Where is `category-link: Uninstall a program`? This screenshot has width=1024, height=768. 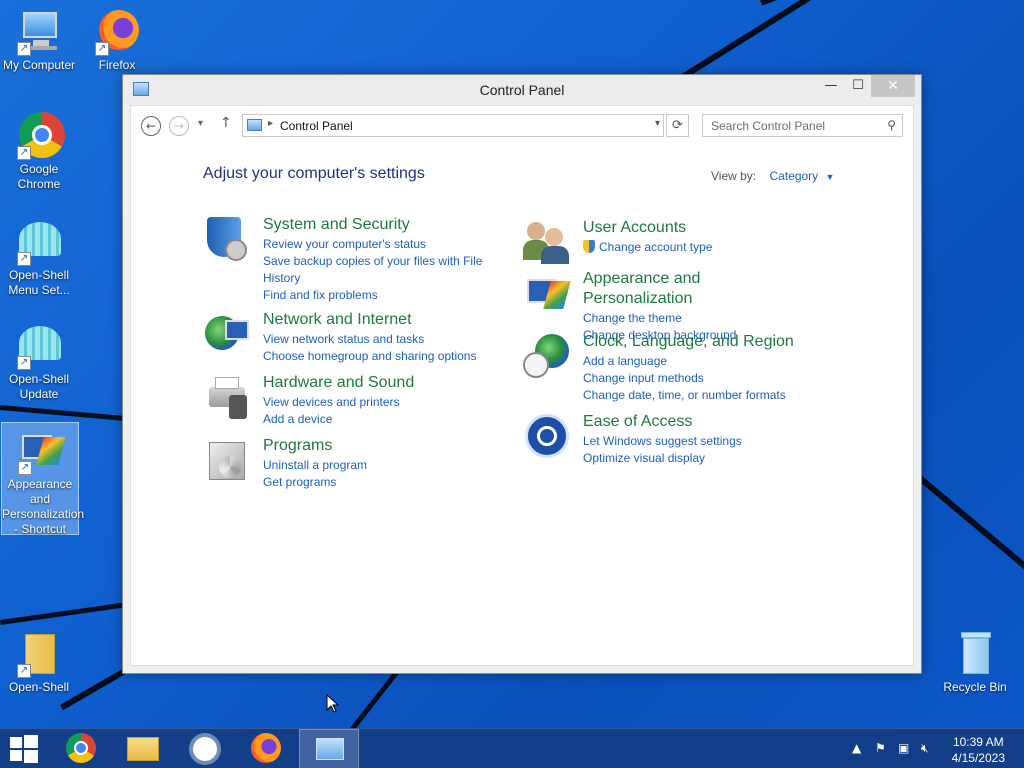 category-link: Uninstall a program is located at coordinates (378, 465).